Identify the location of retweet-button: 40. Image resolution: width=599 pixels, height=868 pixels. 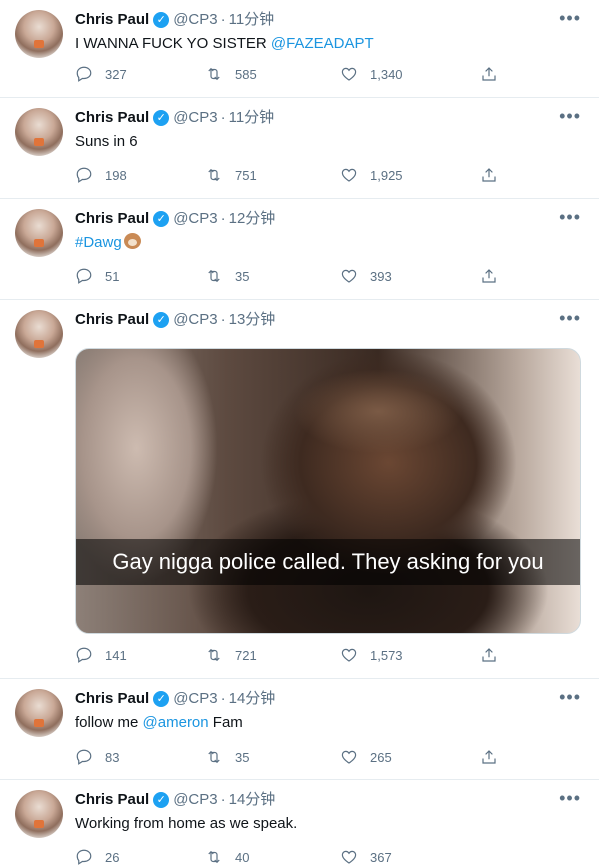
(227, 857).